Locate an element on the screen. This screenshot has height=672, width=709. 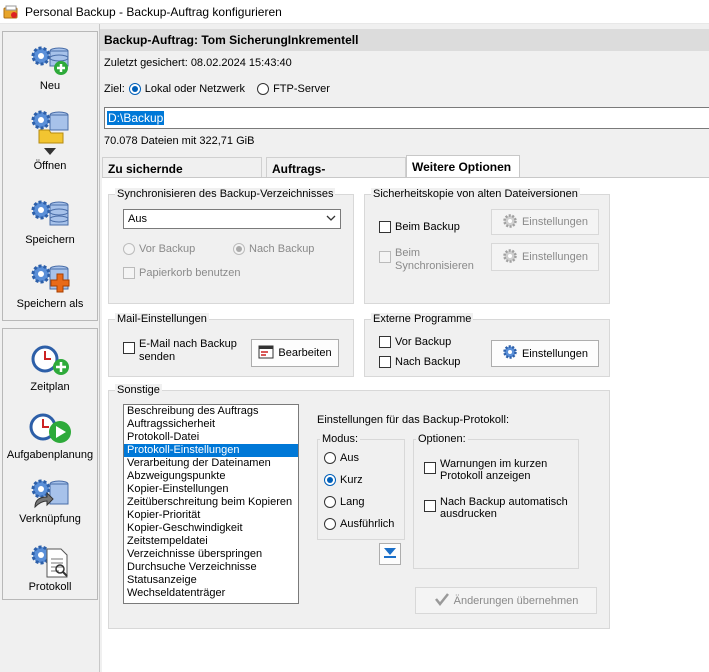
list-item: Wechseldatenträger is located at coordinates (211, 593).